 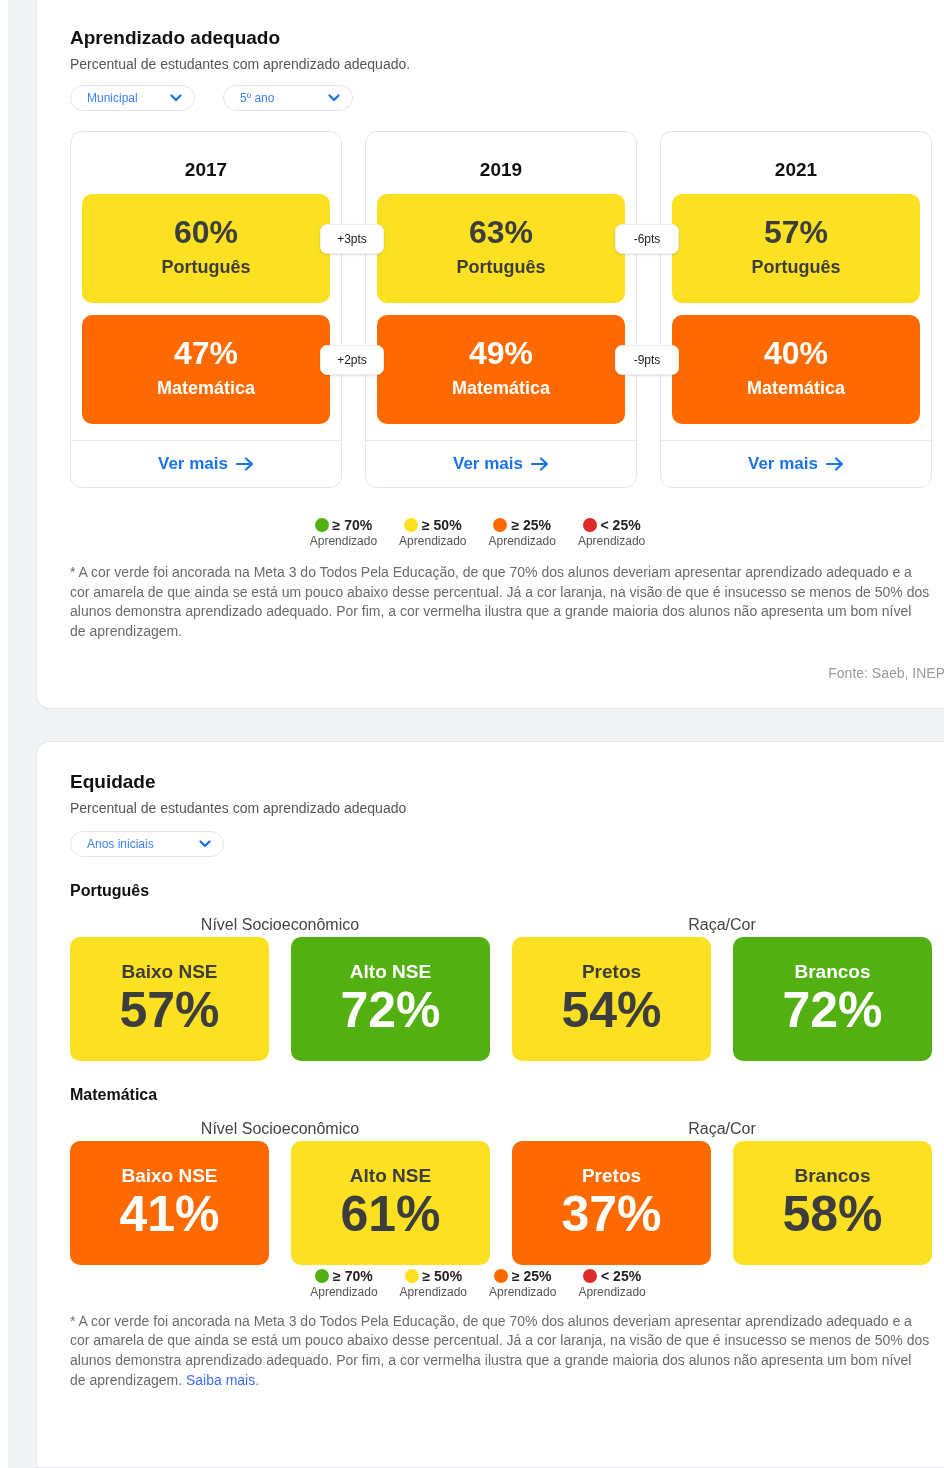 What do you see at coordinates (796, 248) in the screenshot?
I see `score-tile: 57% Português` at bounding box center [796, 248].